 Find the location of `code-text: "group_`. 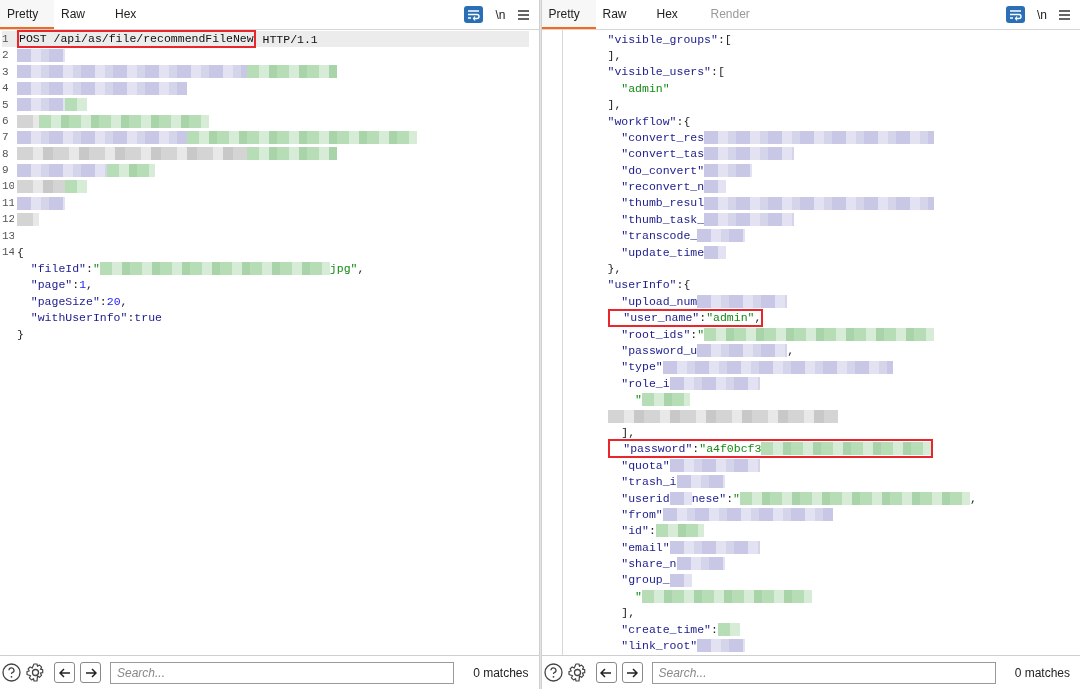

code-text: "group_ is located at coordinates (645, 580).